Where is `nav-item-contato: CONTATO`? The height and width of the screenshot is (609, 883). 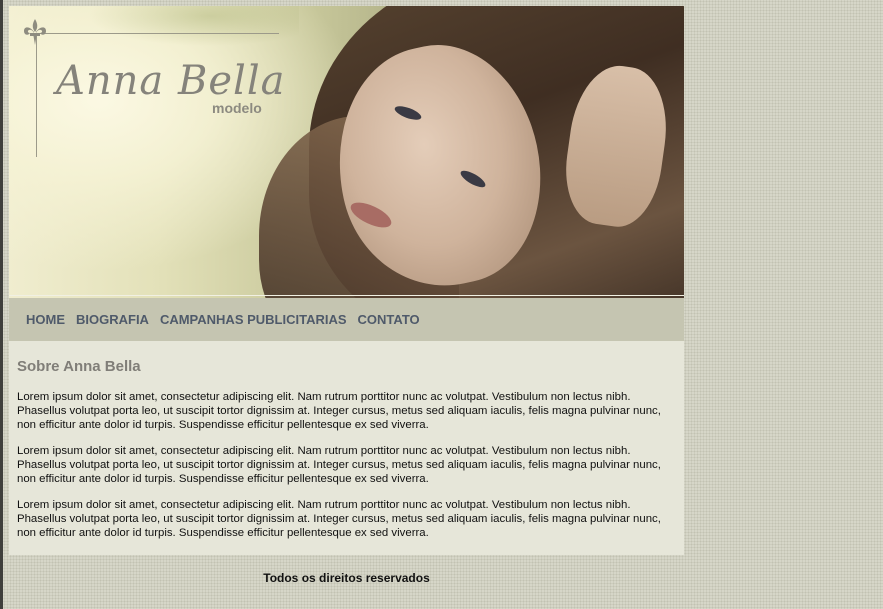 nav-item-contato: CONTATO is located at coordinates (389, 319).